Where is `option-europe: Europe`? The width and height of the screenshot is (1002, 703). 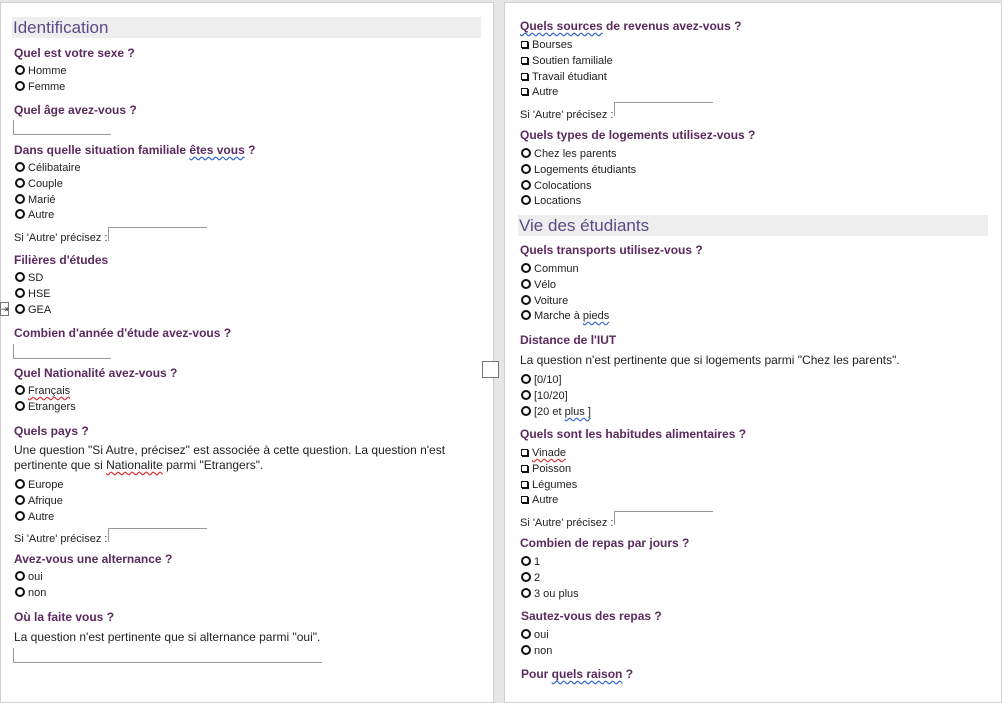
option-europe: Europe is located at coordinates (39, 485).